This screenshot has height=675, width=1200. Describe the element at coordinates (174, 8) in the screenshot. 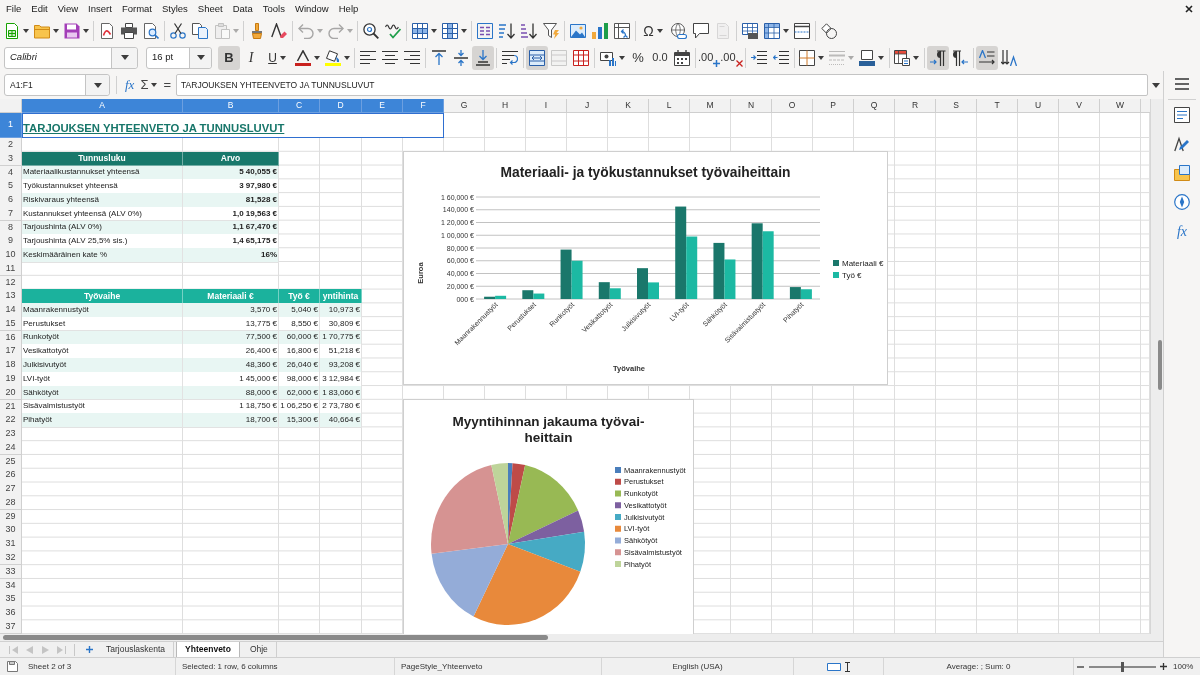

I see `menu-item: Styles` at that location.